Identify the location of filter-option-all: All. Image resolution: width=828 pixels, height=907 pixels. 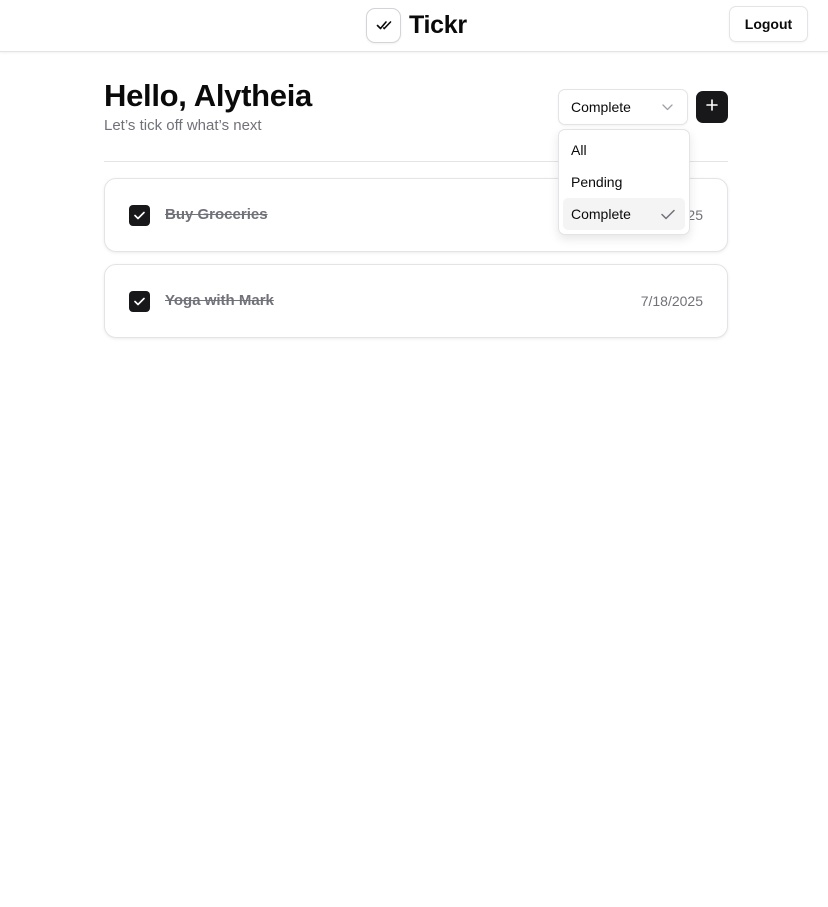
(624, 150).